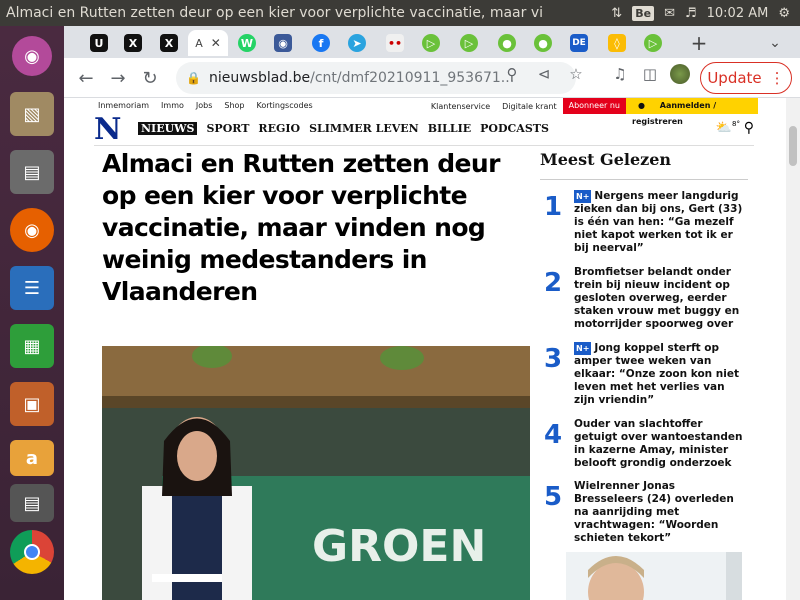 This screenshot has height=600, width=800. Describe the element at coordinates (616, 13) in the screenshot. I see `network-icon: ⇅` at that location.